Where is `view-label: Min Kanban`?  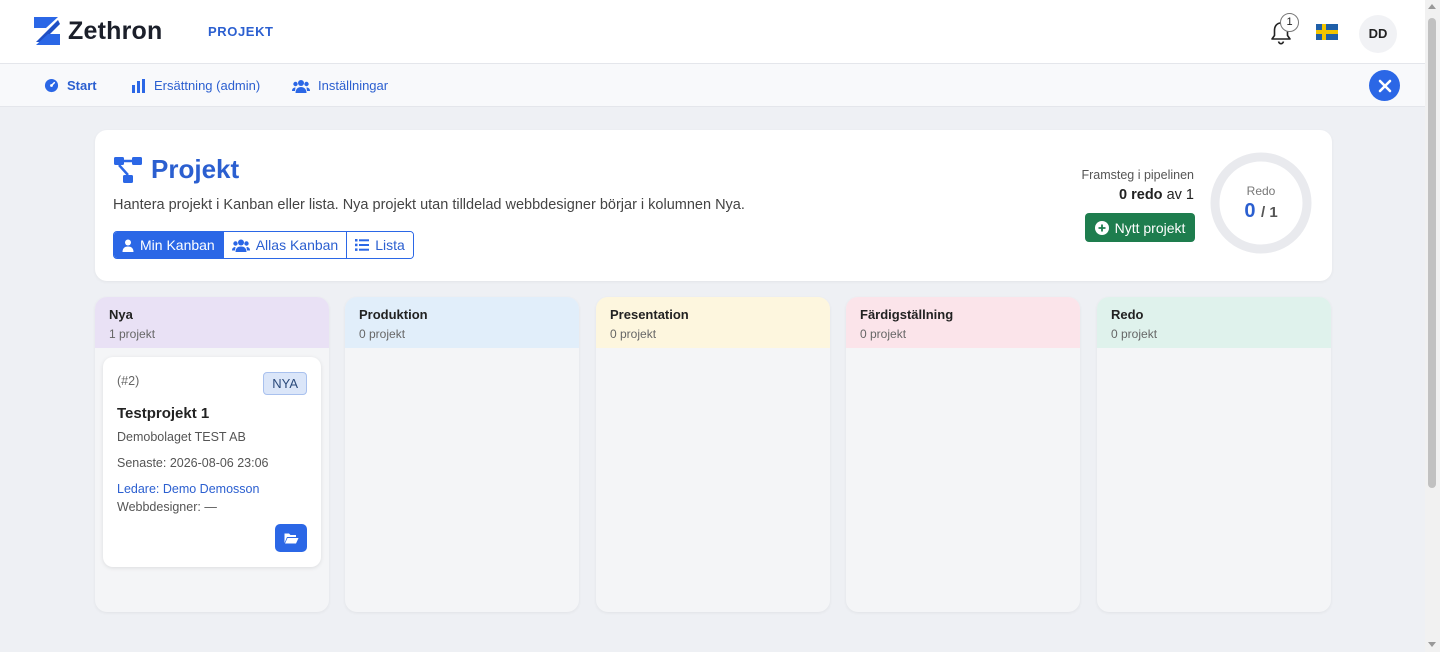 view-label: Min Kanban is located at coordinates (177, 245).